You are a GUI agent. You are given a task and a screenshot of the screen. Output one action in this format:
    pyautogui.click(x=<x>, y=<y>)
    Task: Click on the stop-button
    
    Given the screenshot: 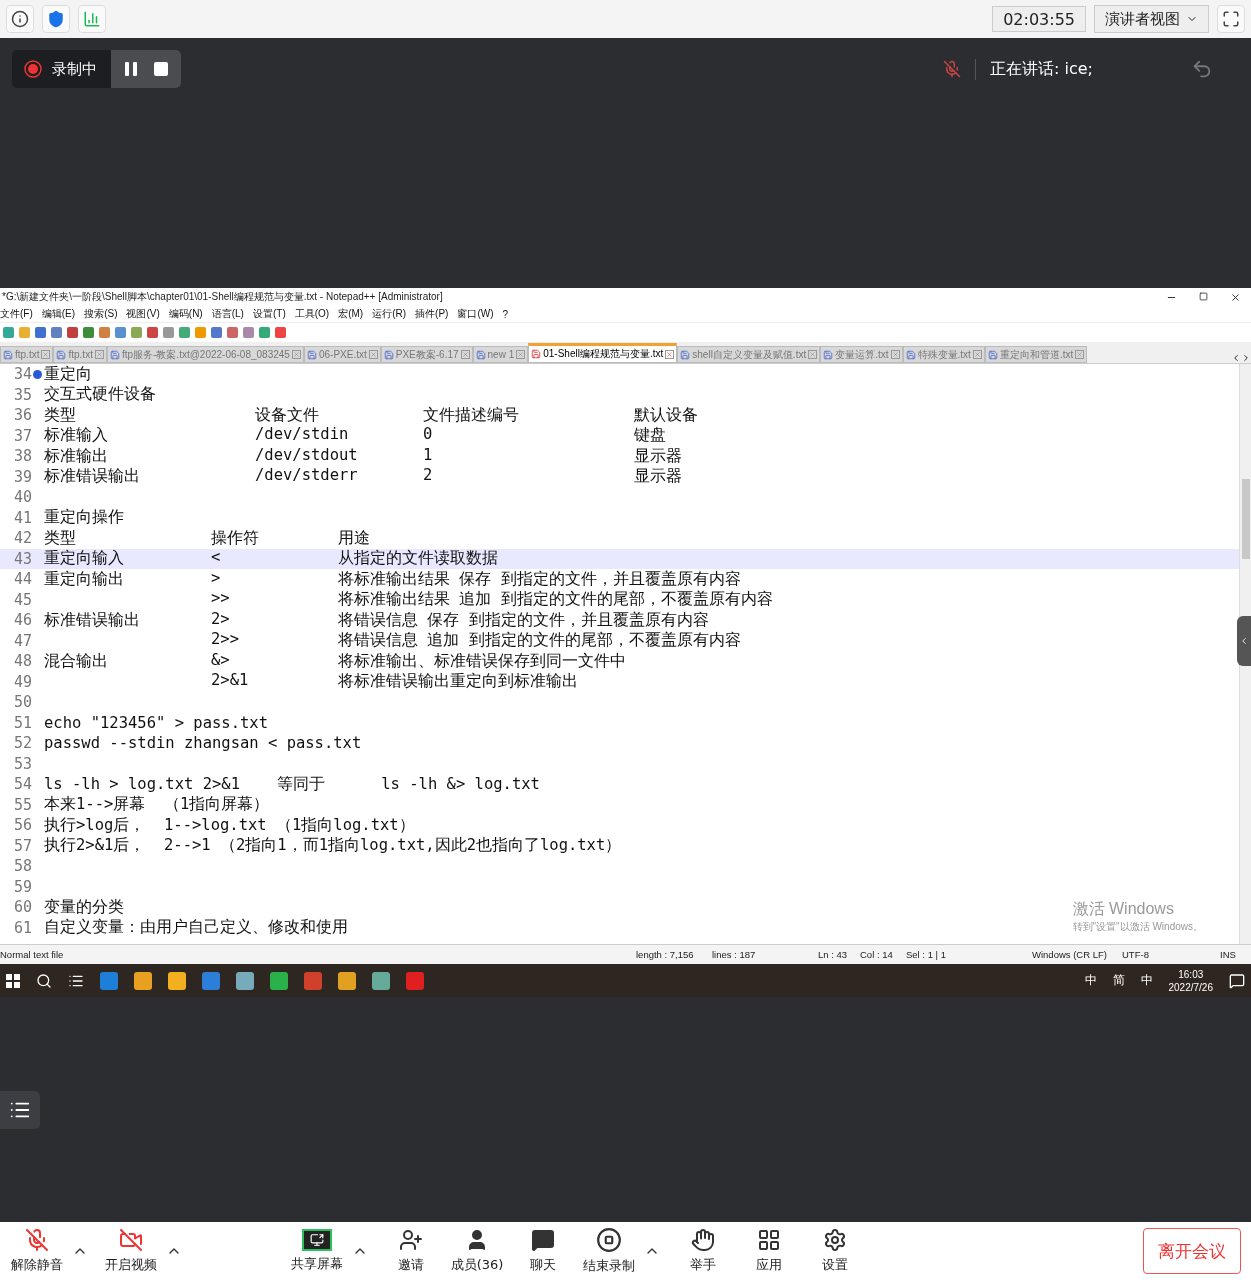 What is the action you would take?
    pyautogui.click(x=161, y=69)
    